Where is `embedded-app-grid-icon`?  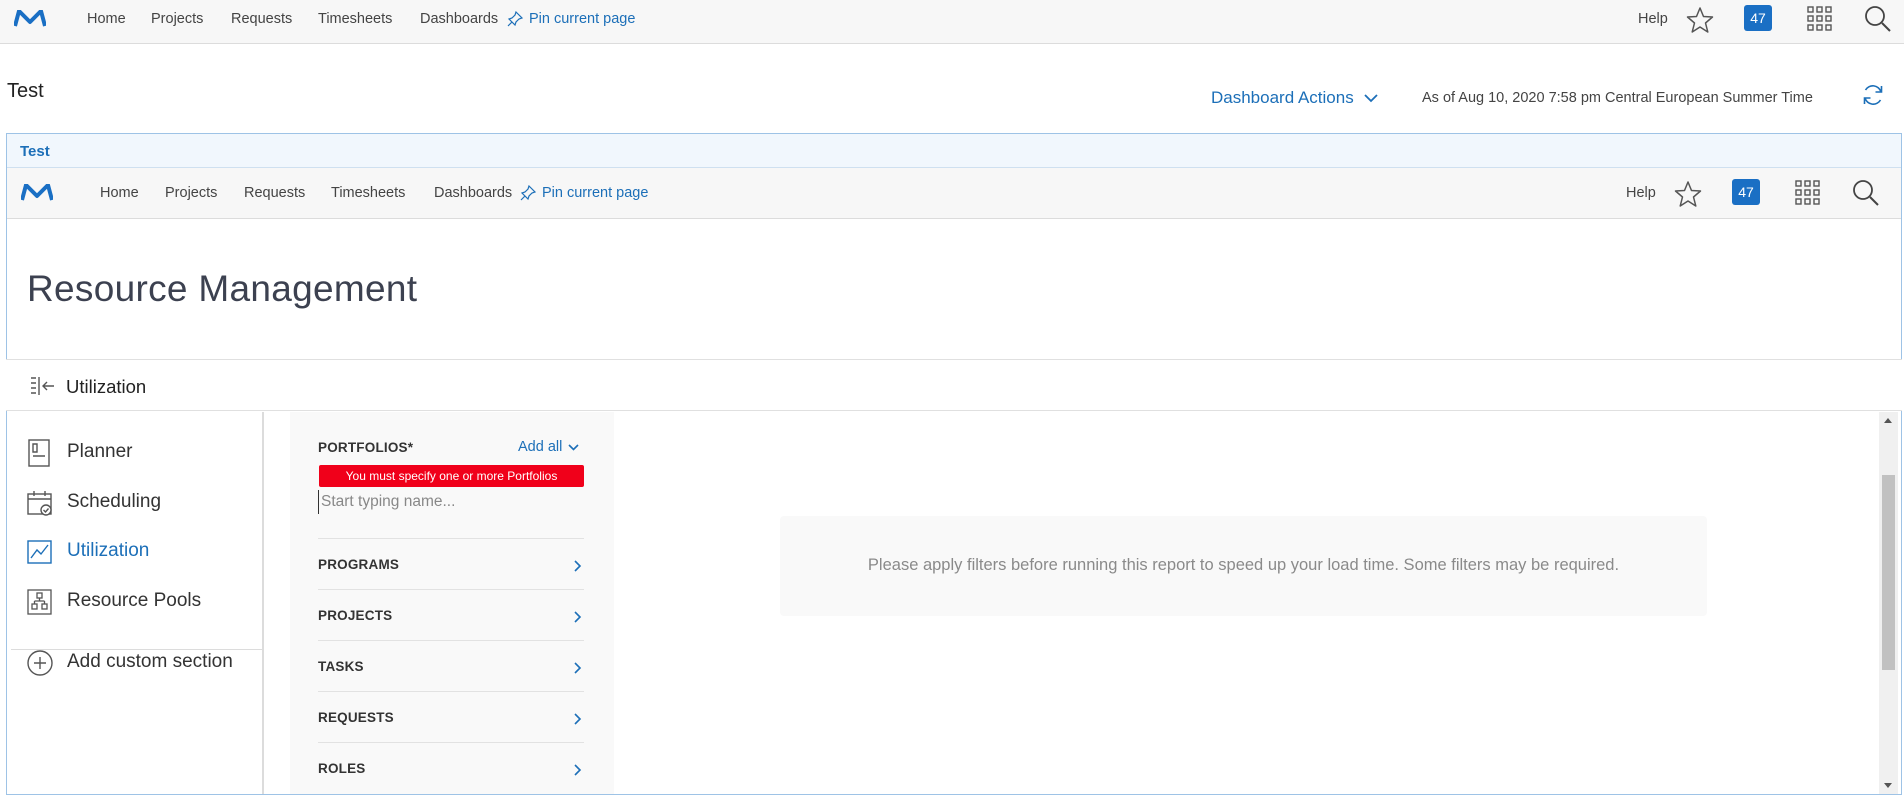
embedded-app-grid-icon is located at coordinates (1807, 192).